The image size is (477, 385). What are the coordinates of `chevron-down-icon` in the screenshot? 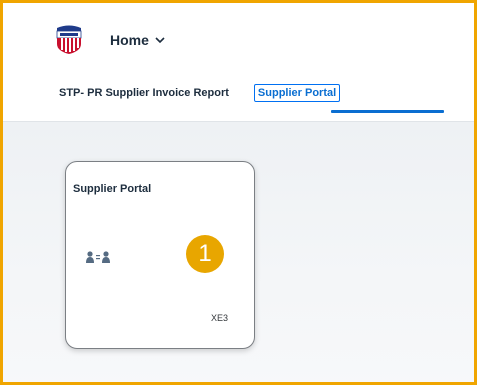 It's located at (160, 40).